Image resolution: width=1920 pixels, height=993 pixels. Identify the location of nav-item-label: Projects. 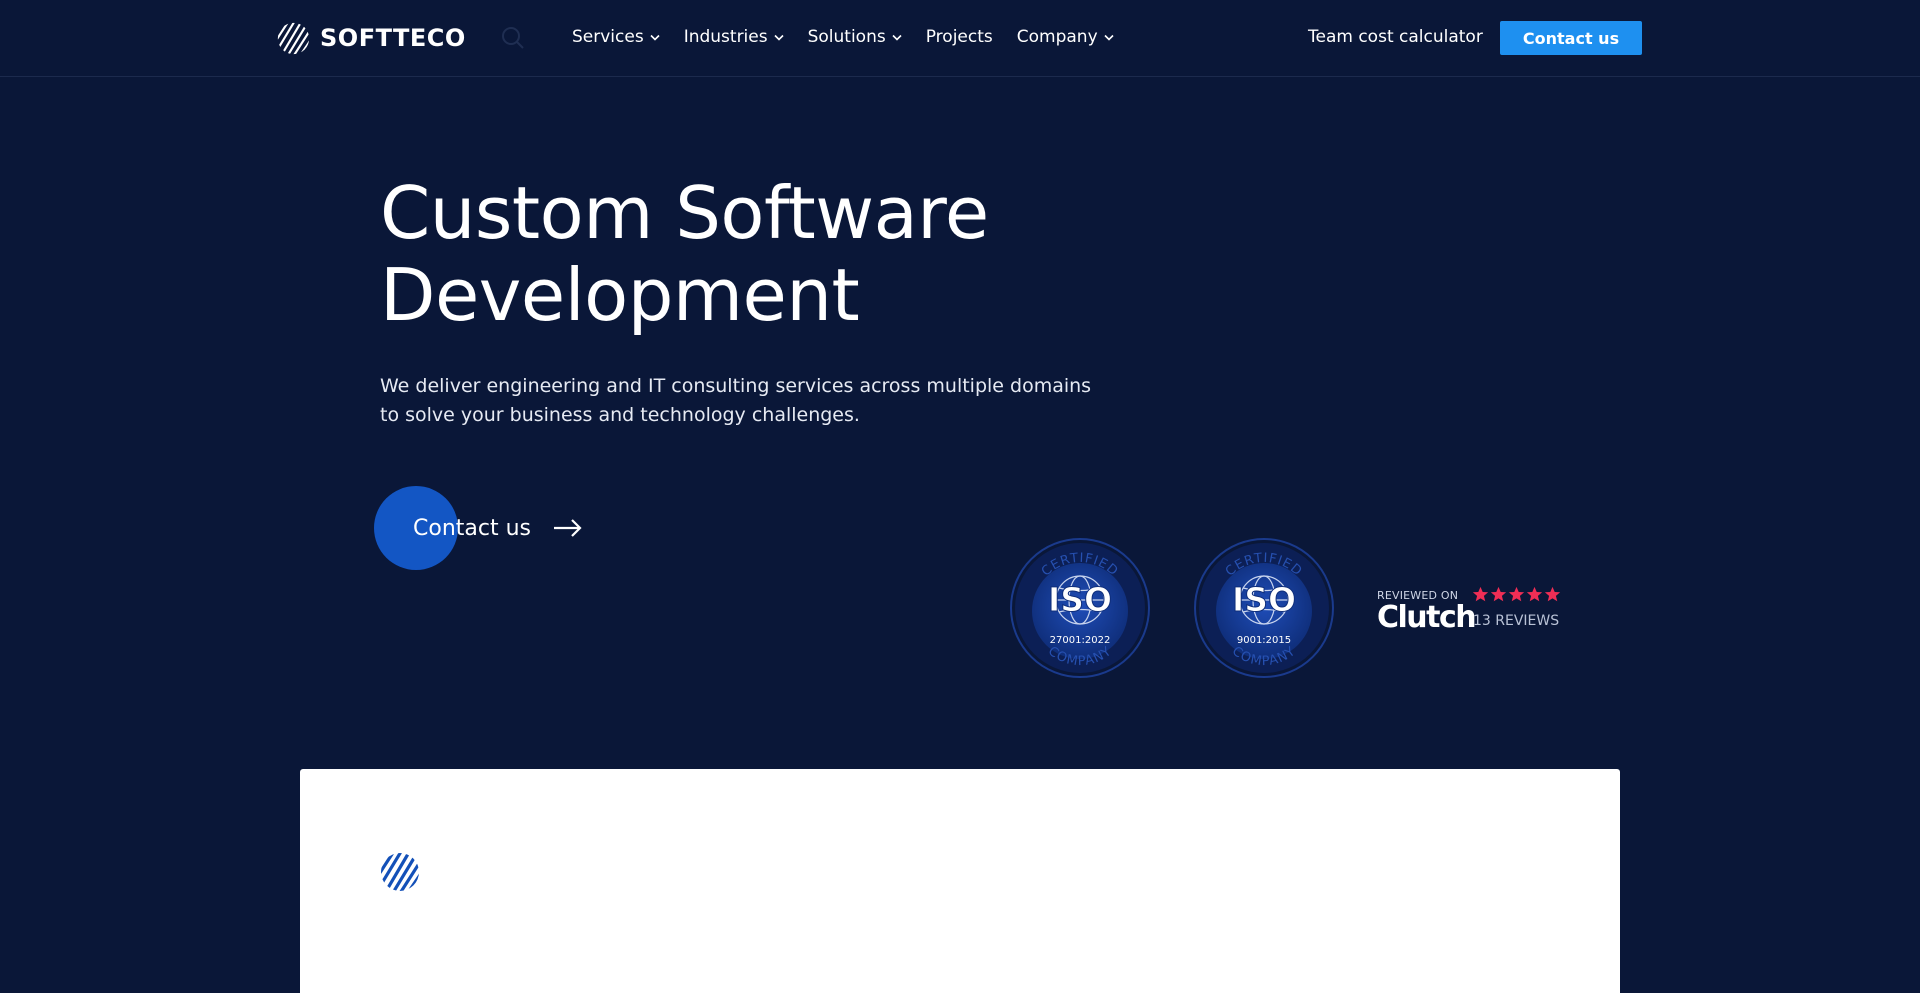
(959, 37).